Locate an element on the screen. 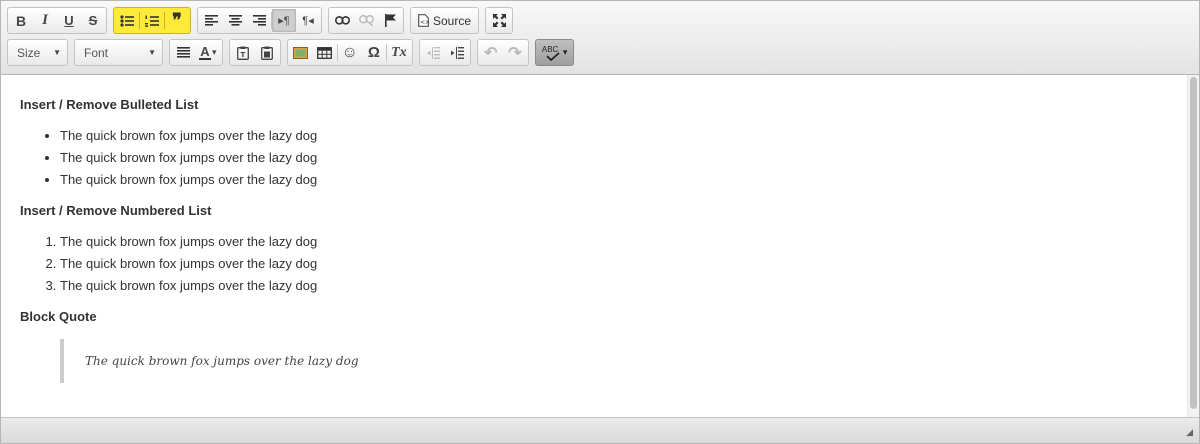 Image resolution: width=1200 pixels, height=444 pixels. font-family-select: Font ▼ is located at coordinates (118, 52).